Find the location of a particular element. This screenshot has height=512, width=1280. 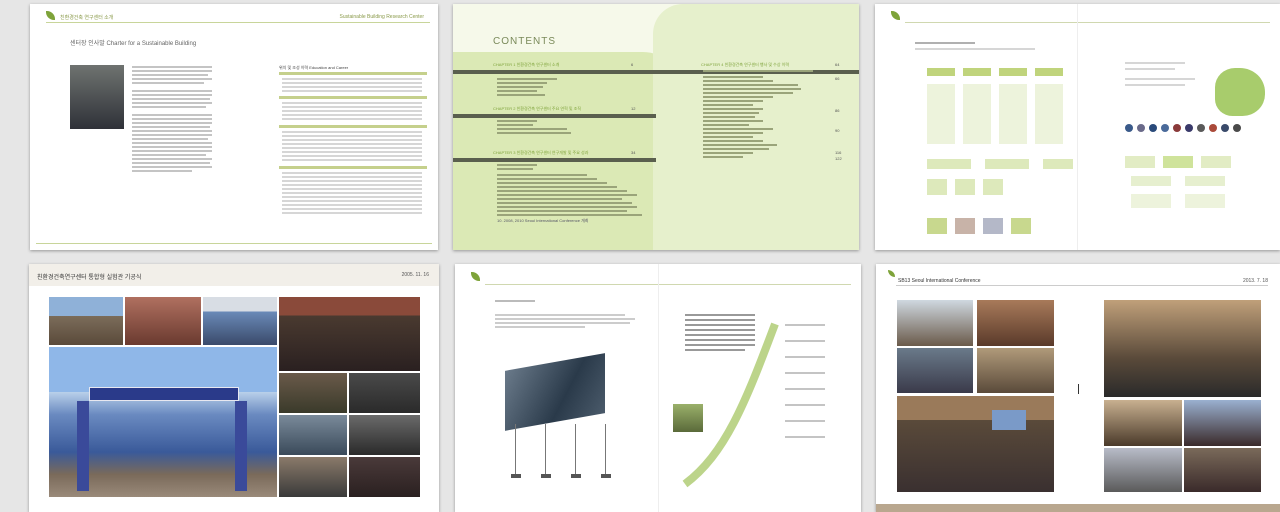

conference-hall-photo is located at coordinates (975, 444).